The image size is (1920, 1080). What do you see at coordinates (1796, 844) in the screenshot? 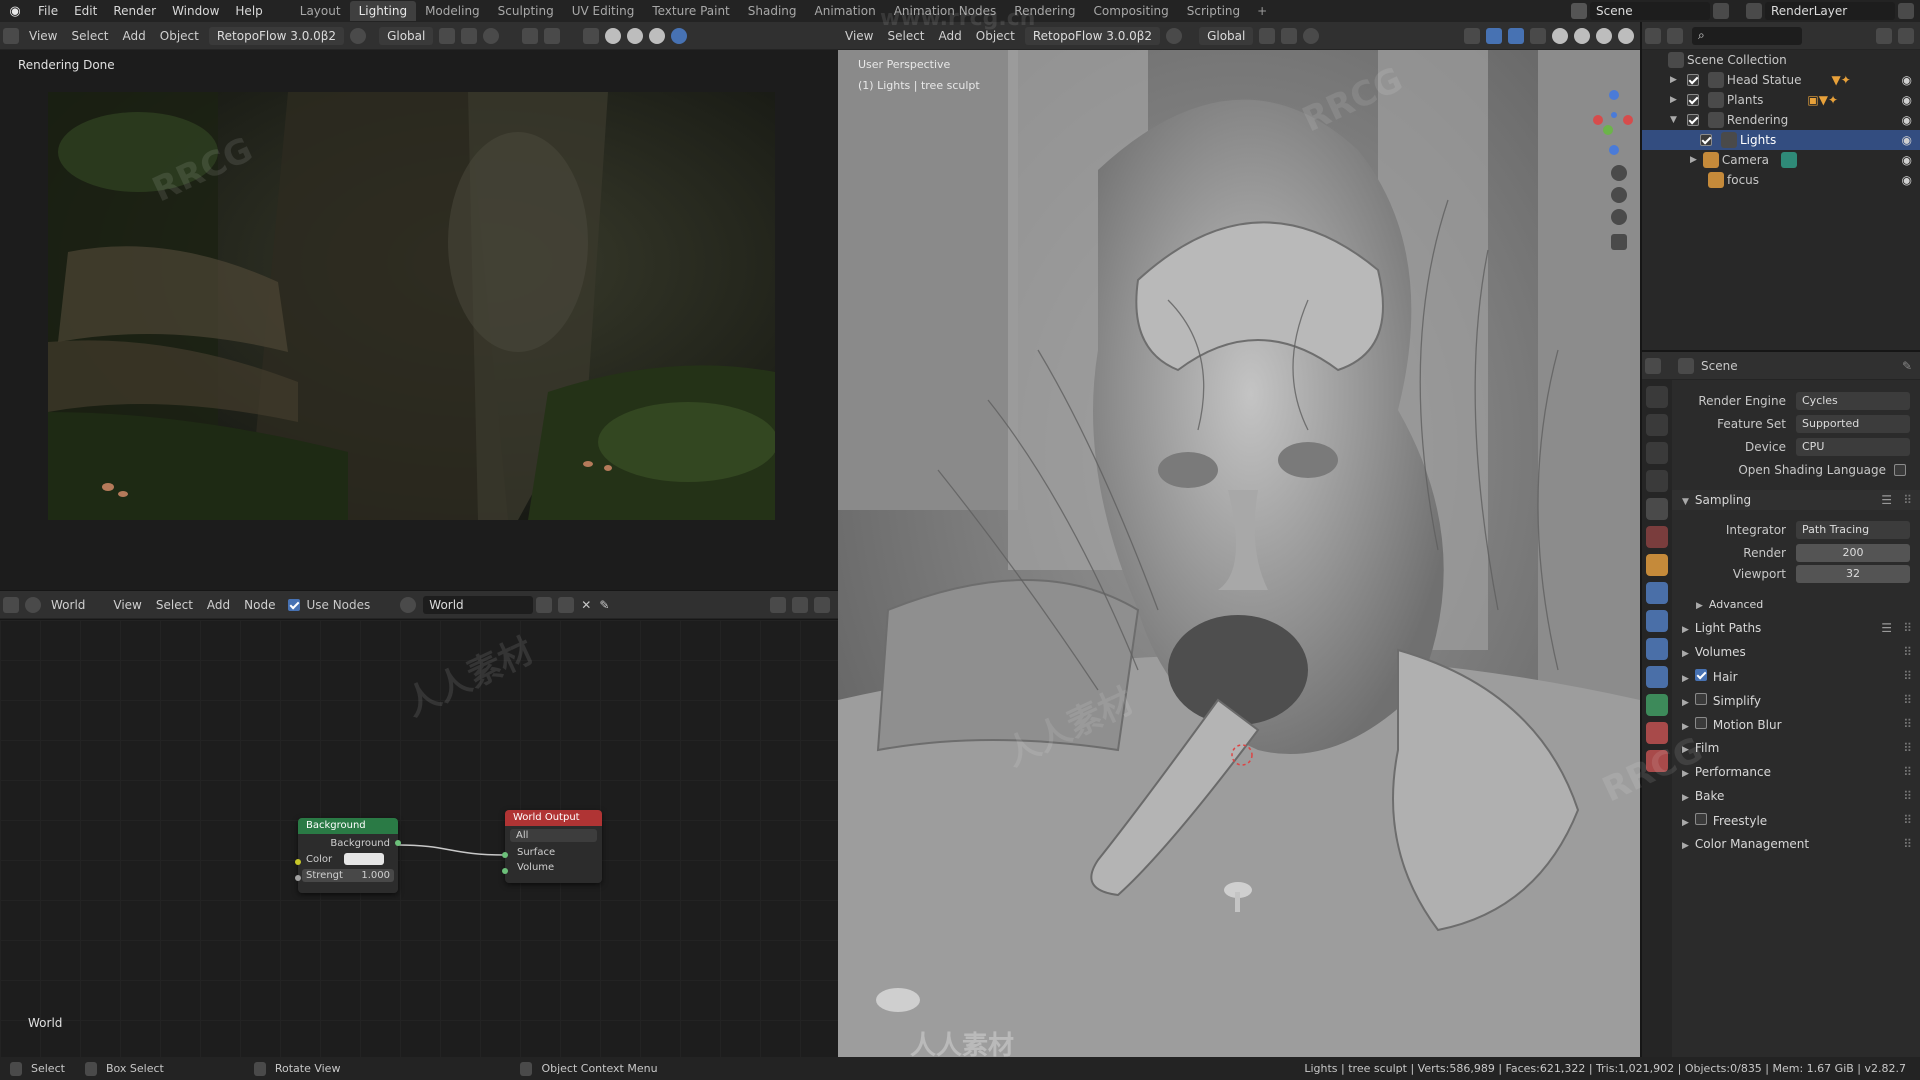
I see `color-management-panel: ▶ Color Management ⠿` at bounding box center [1796, 844].